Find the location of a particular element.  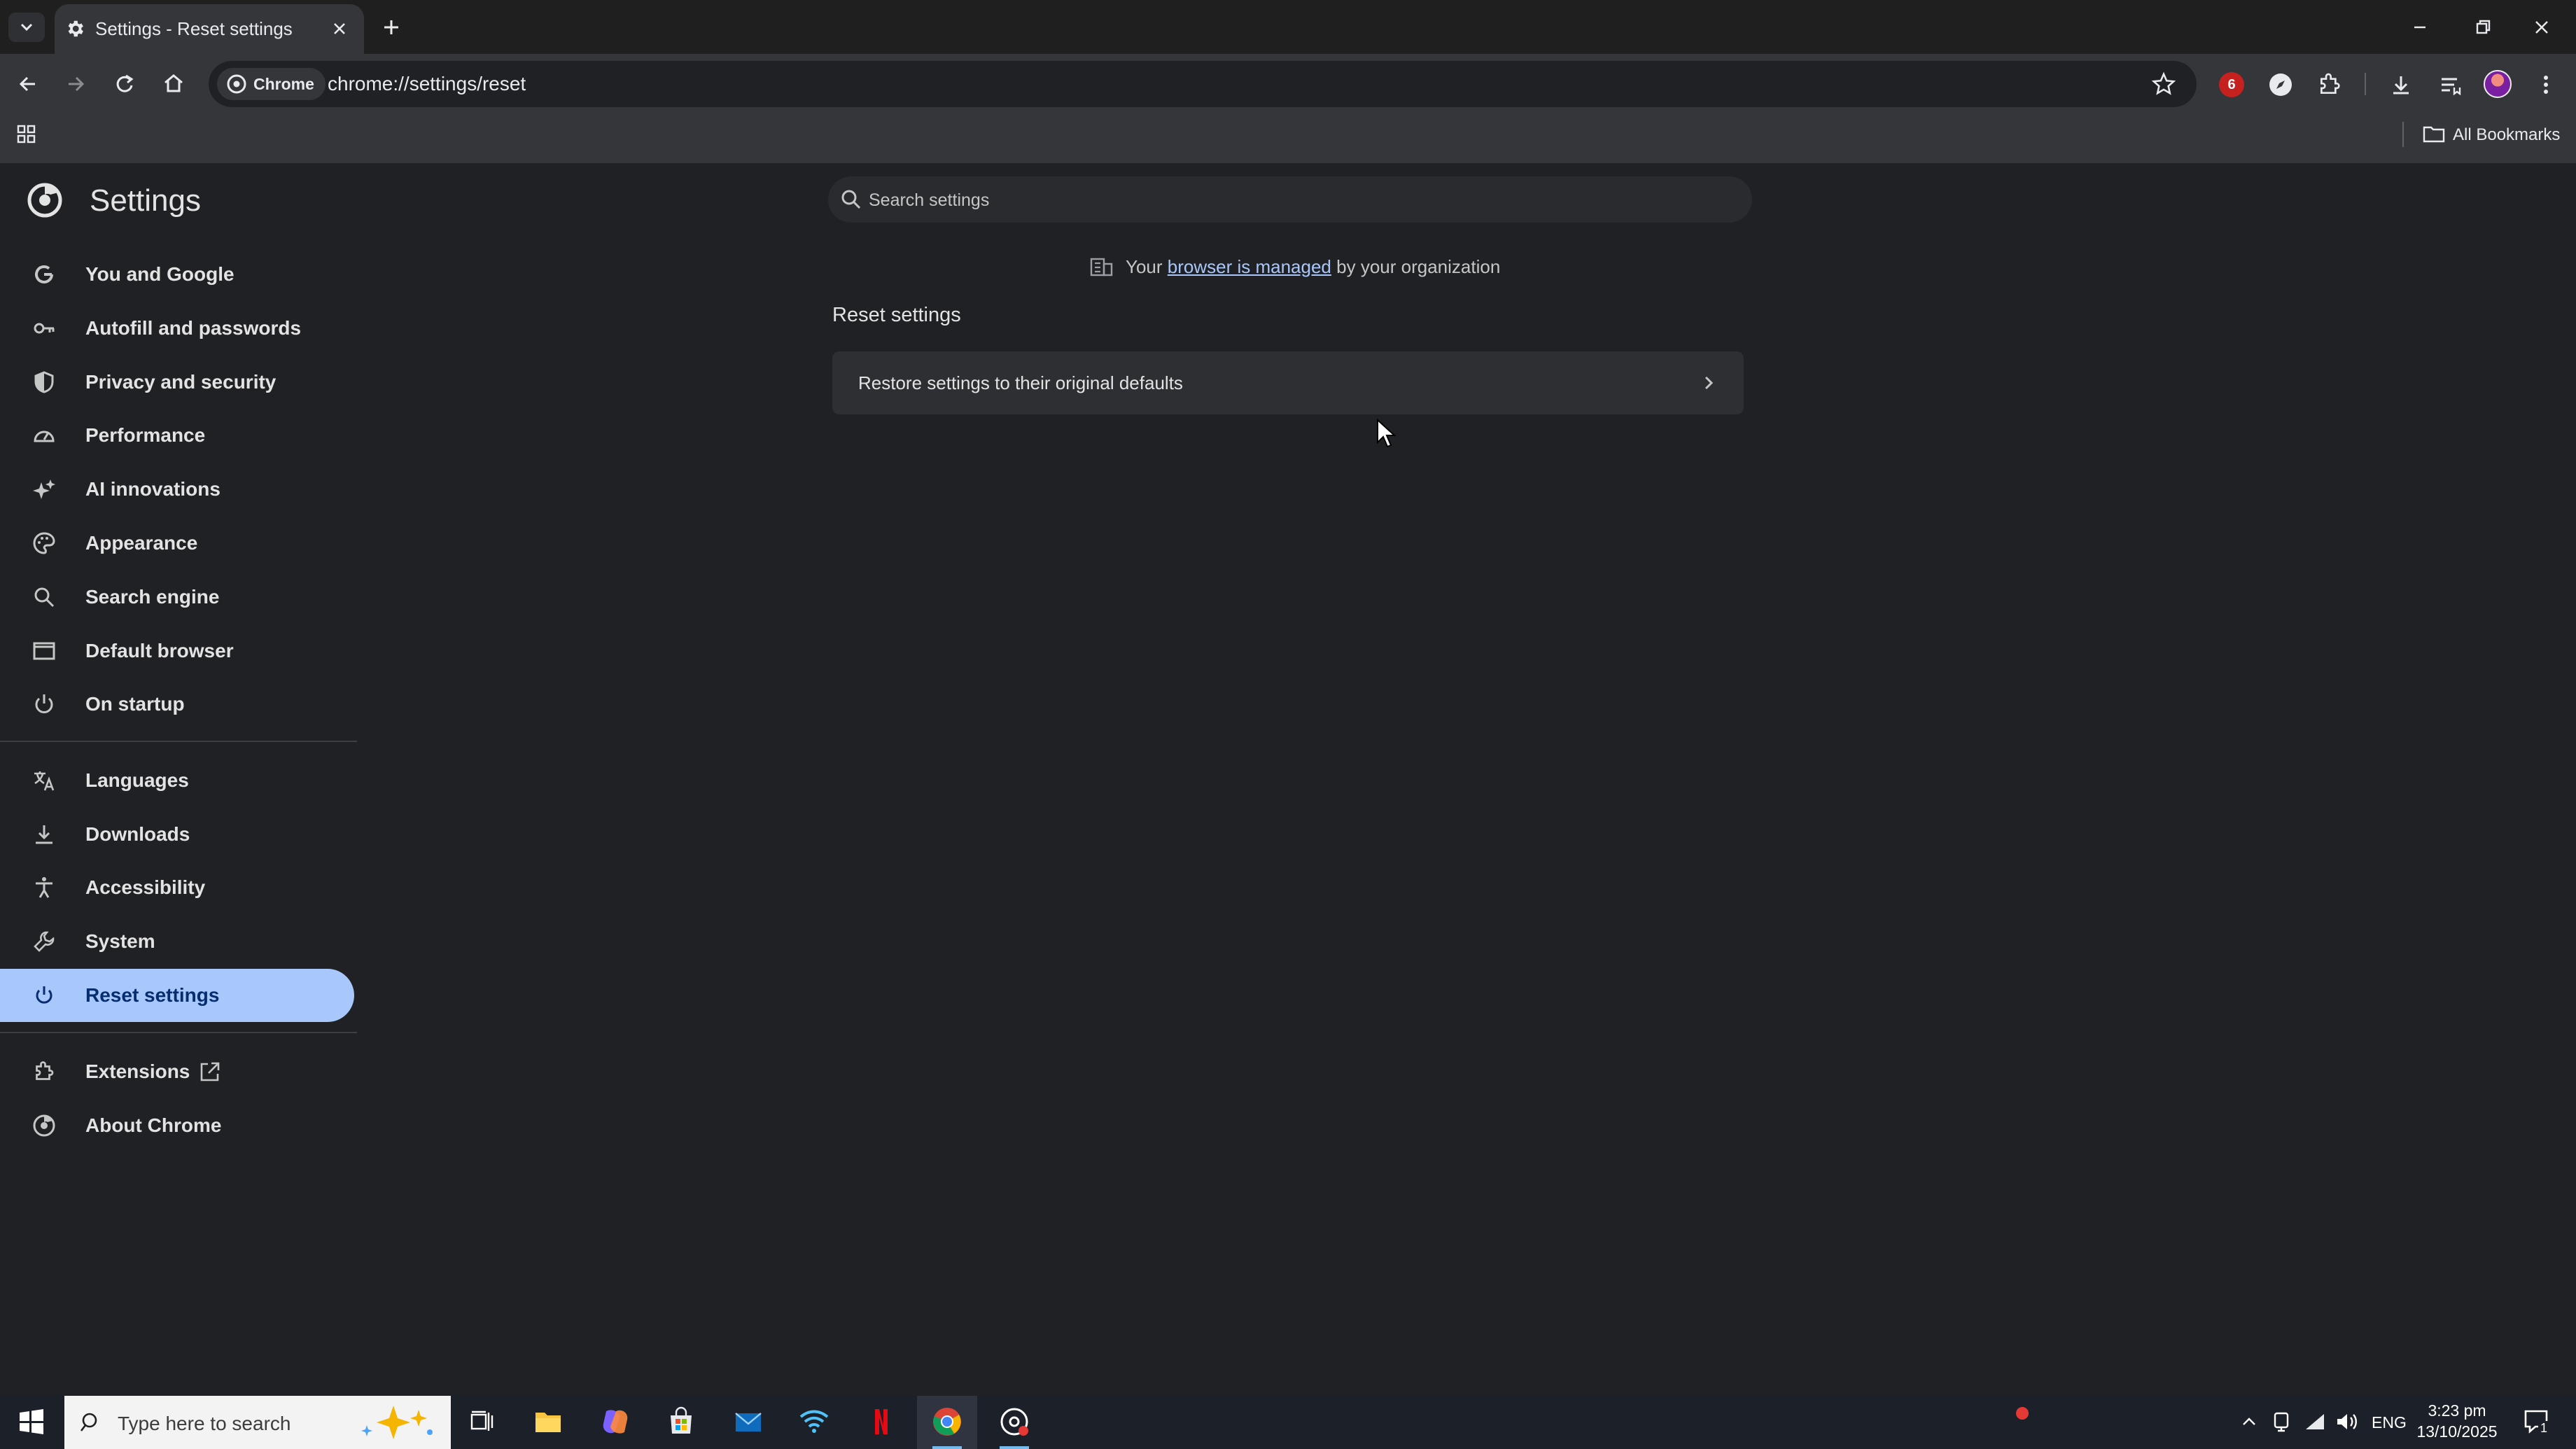

taskbar-app-chrome-alt is located at coordinates (1014, 1422).